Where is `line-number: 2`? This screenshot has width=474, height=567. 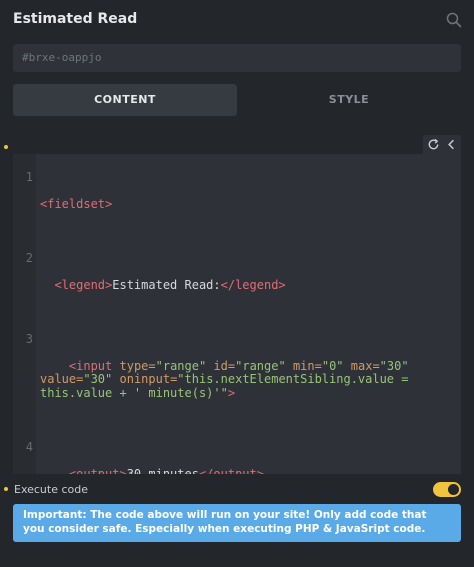
line-number: 2 is located at coordinates (29, 257).